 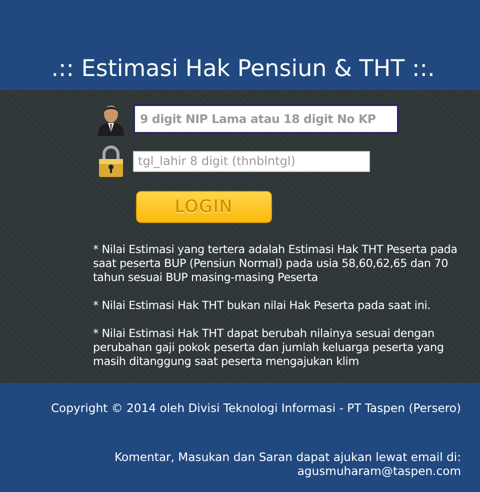 What do you see at coordinates (255, 408) in the screenshot?
I see `copyright-text: Copyright © 2014 oleh Divisi Teknologi Informasi - PT Taspen (Persero)` at bounding box center [255, 408].